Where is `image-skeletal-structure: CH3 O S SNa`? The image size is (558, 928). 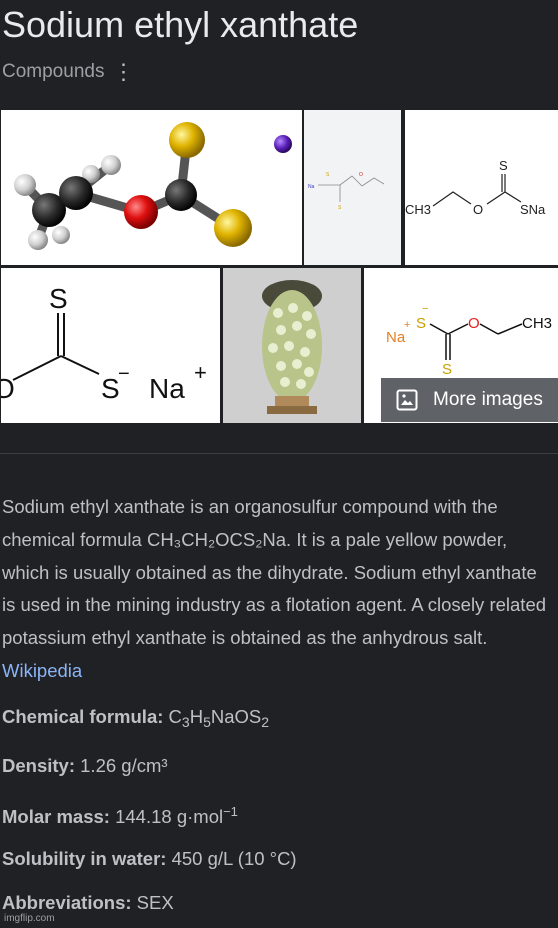 image-skeletal-structure: CH3 O S SNa is located at coordinates (481, 187).